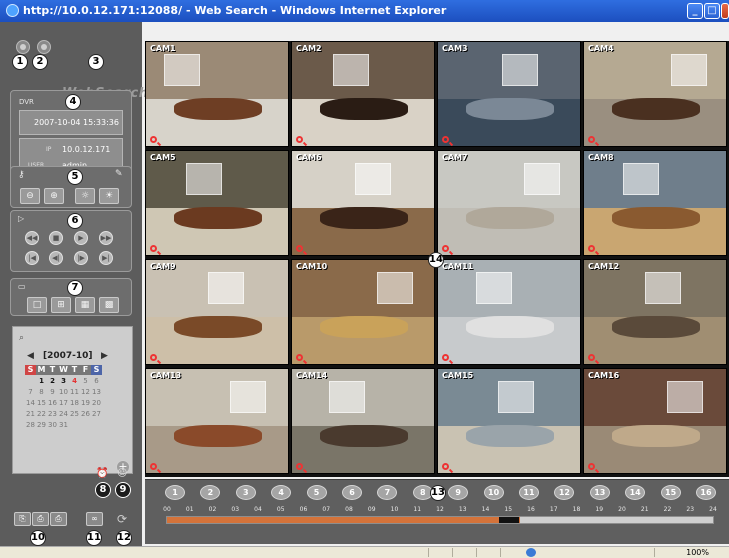  I want to click on search-mode-button: ∞, so click(94, 519).